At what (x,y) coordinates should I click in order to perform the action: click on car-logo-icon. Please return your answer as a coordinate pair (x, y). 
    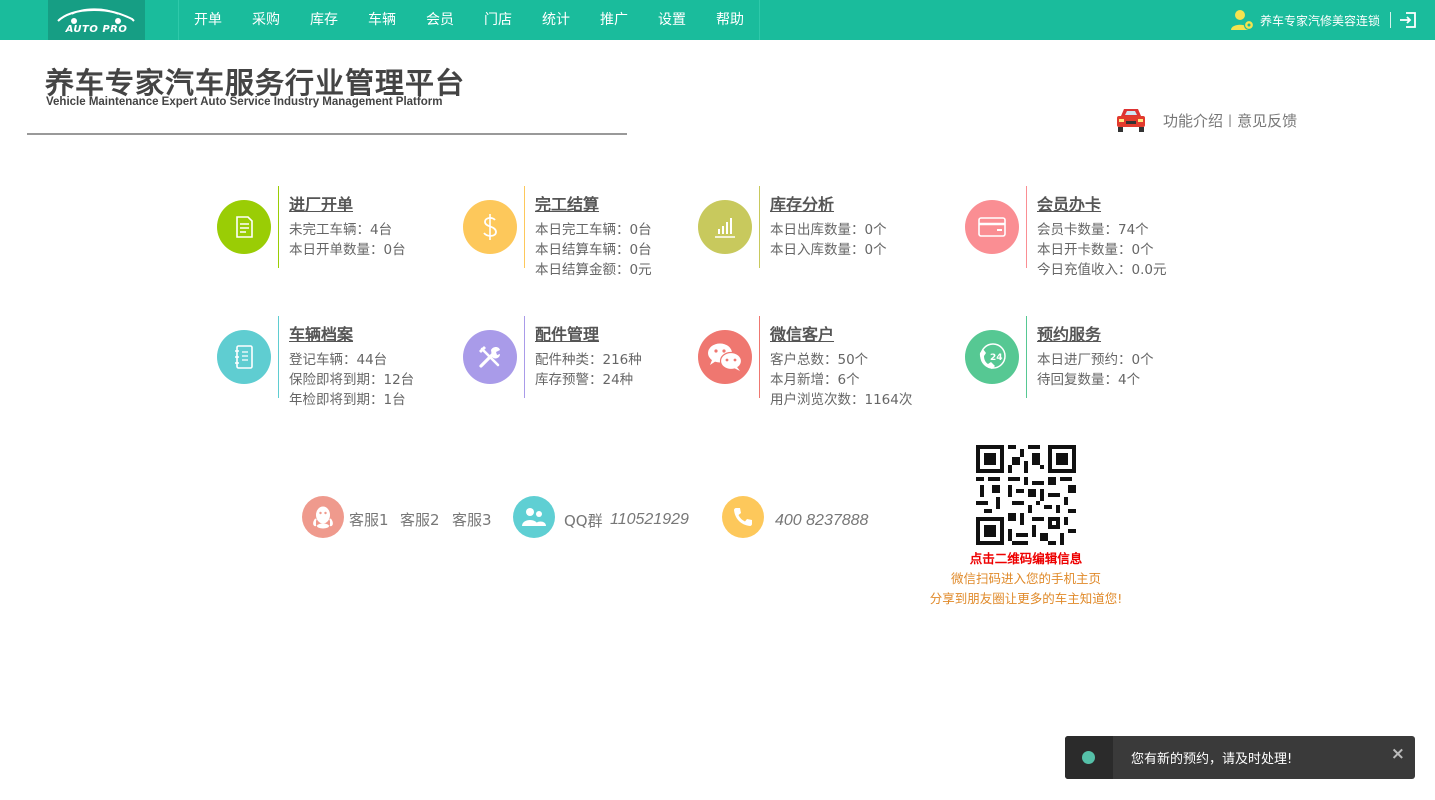
    Looking at the image, I should click on (96, 16).